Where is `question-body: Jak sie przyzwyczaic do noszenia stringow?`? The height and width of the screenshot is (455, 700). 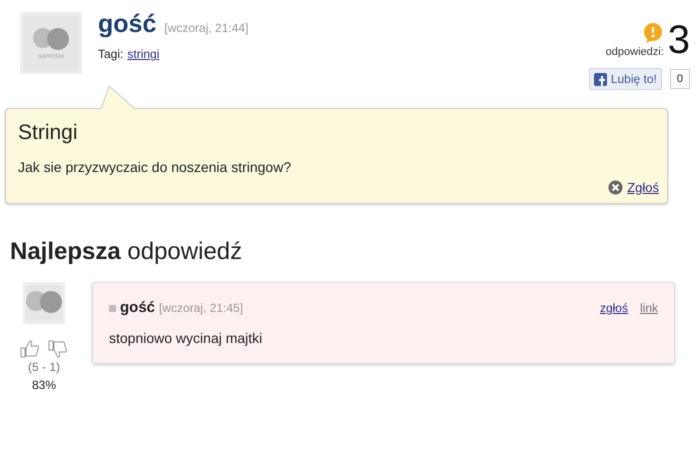 question-body: Jak sie przyzwyczaic do noszenia stringow? is located at coordinates (155, 167).